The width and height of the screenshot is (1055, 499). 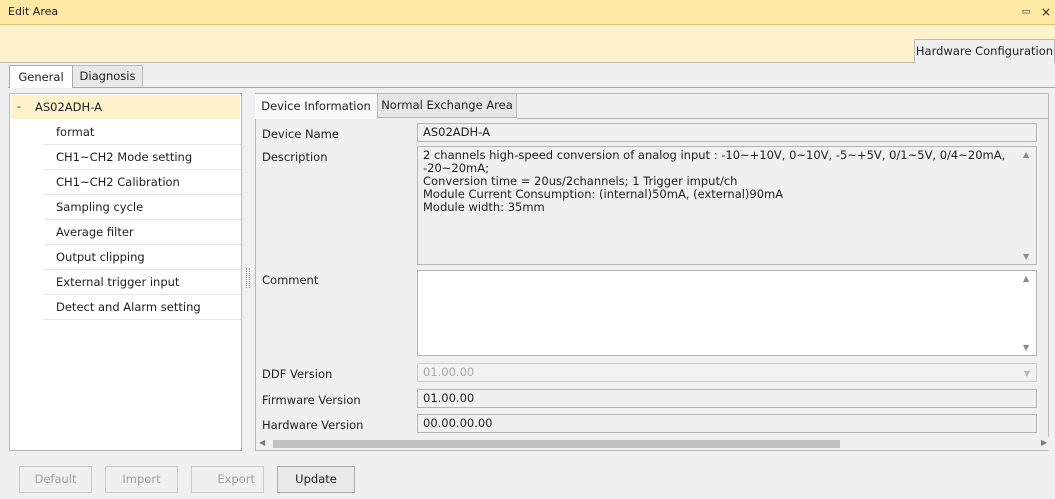 What do you see at coordinates (125, 107) in the screenshot?
I see `tree-root-node: - AS02ADH-A` at bounding box center [125, 107].